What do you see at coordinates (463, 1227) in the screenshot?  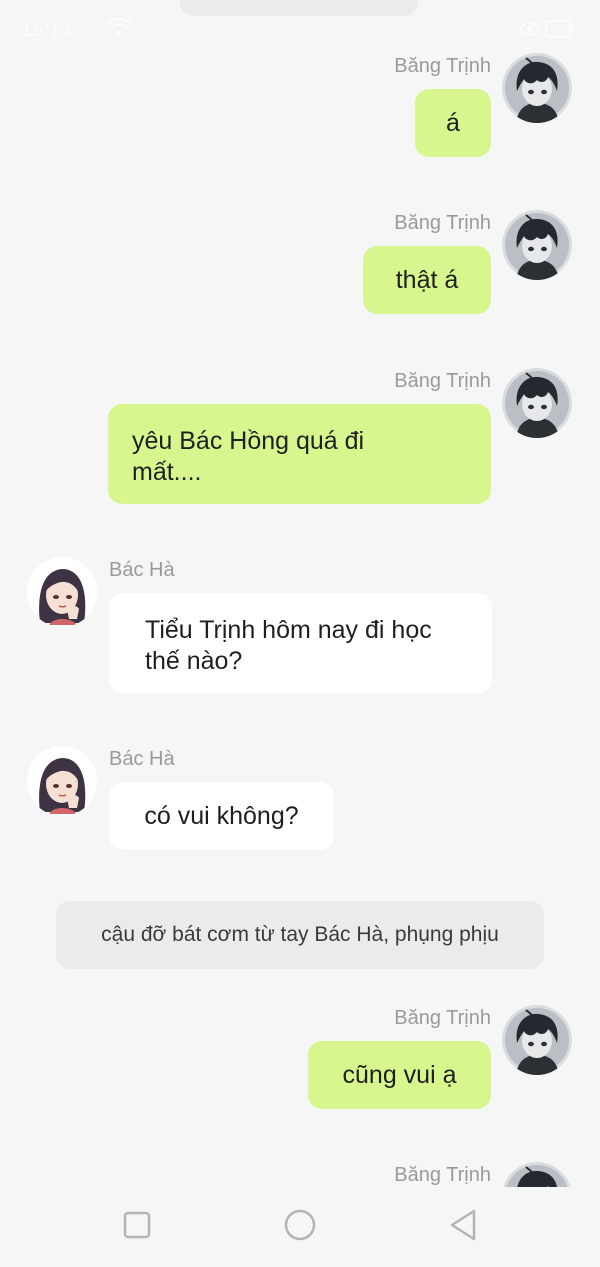 I see `triangle-back-icon` at bounding box center [463, 1227].